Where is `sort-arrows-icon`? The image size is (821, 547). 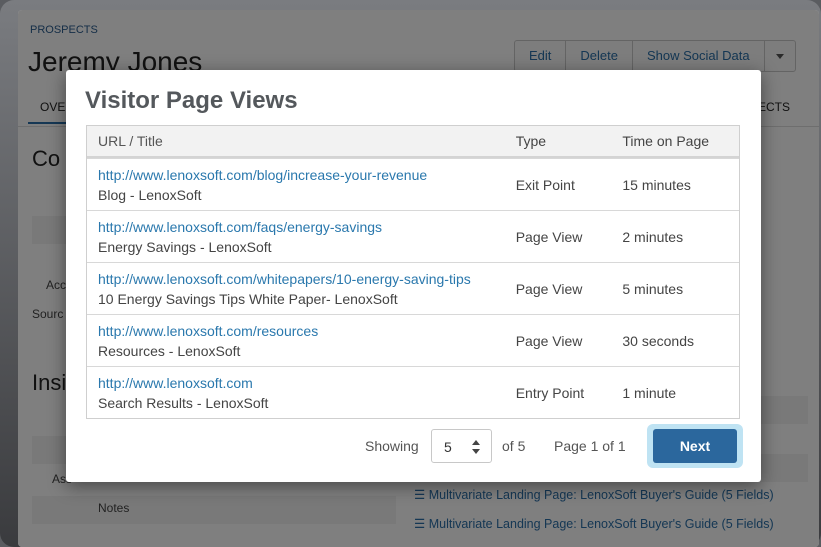
sort-arrows-icon is located at coordinates (476, 447).